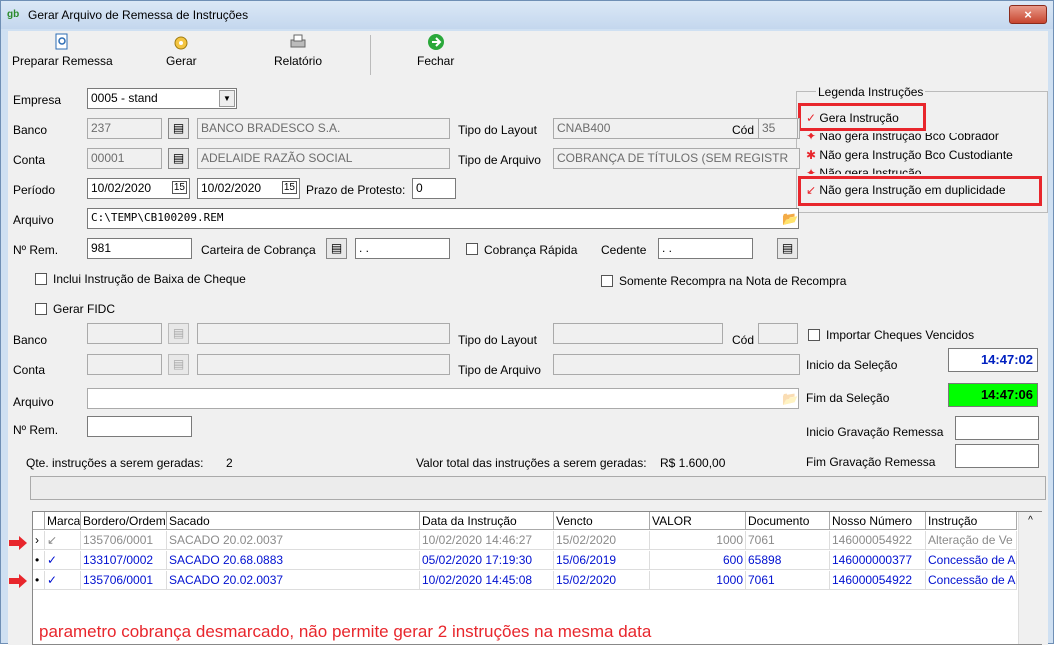 The image size is (1054, 645). What do you see at coordinates (39, 521) in the screenshot?
I see `indicator-header` at bounding box center [39, 521].